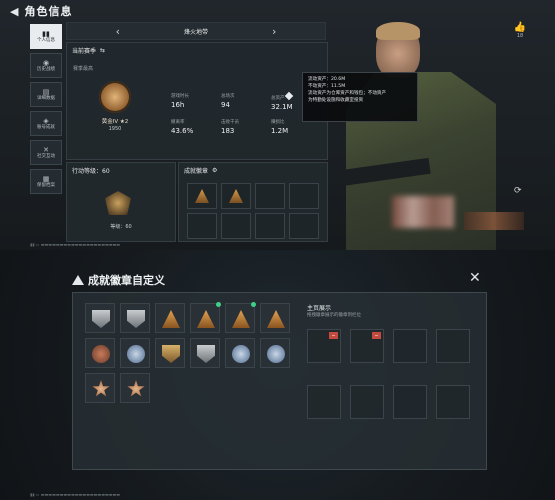 Image resolution: width=555 pixels, height=500 pixels. Describe the element at coordinates (91, 171) in the screenshot. I see `level-title: 行动等级：60` at that location.